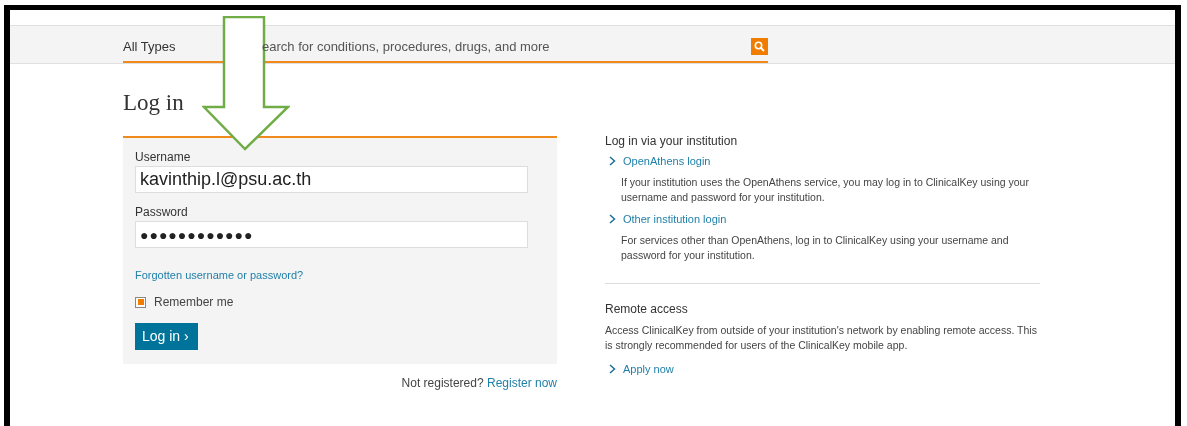  Describe the element at coordinates (163, 157) in the screenshot. I see `field-label: Username` at that location.